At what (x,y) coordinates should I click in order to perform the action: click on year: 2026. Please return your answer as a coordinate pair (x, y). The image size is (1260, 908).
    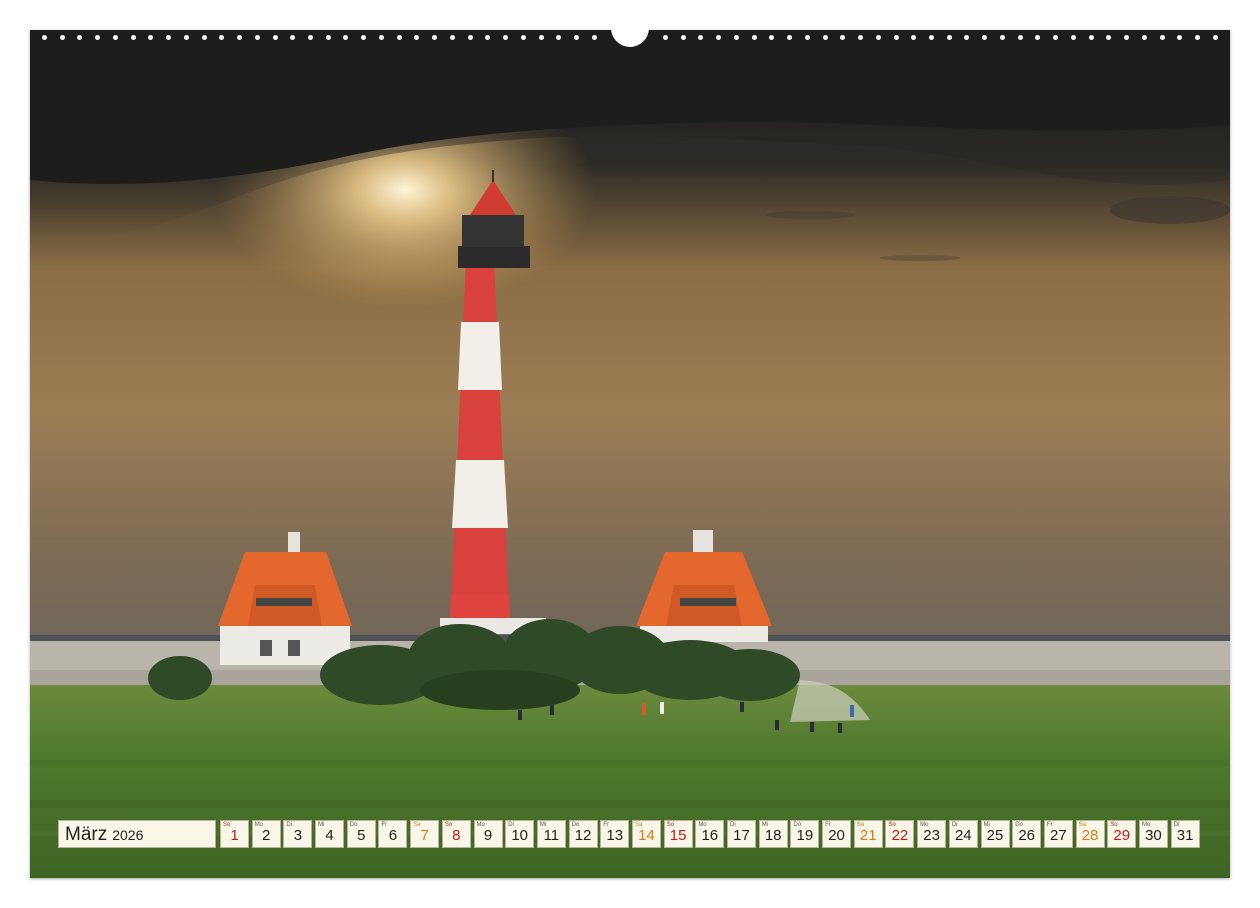
    Looking at the image, I should click on (128, 835).